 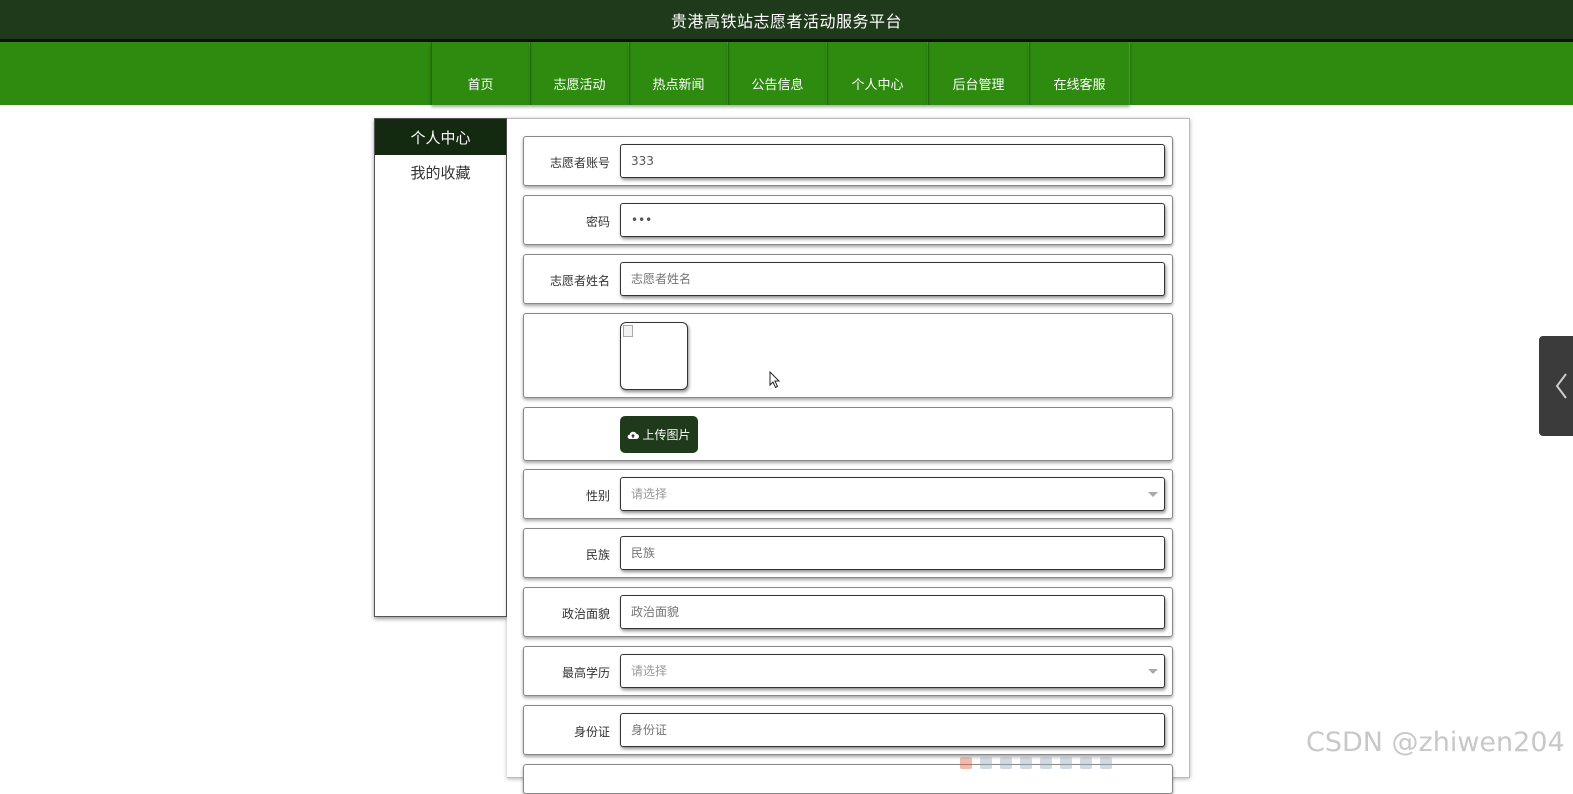 I want to click on chevron-left-icon, so click(x=1561, y=386).